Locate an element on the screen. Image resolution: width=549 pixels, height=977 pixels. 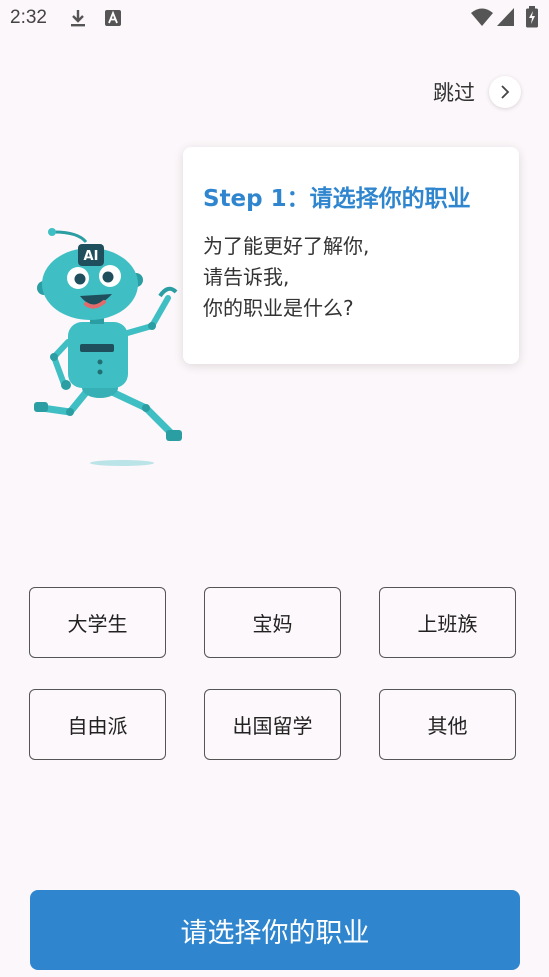
robot-illustration: AI is located at coordinates (108, 347).